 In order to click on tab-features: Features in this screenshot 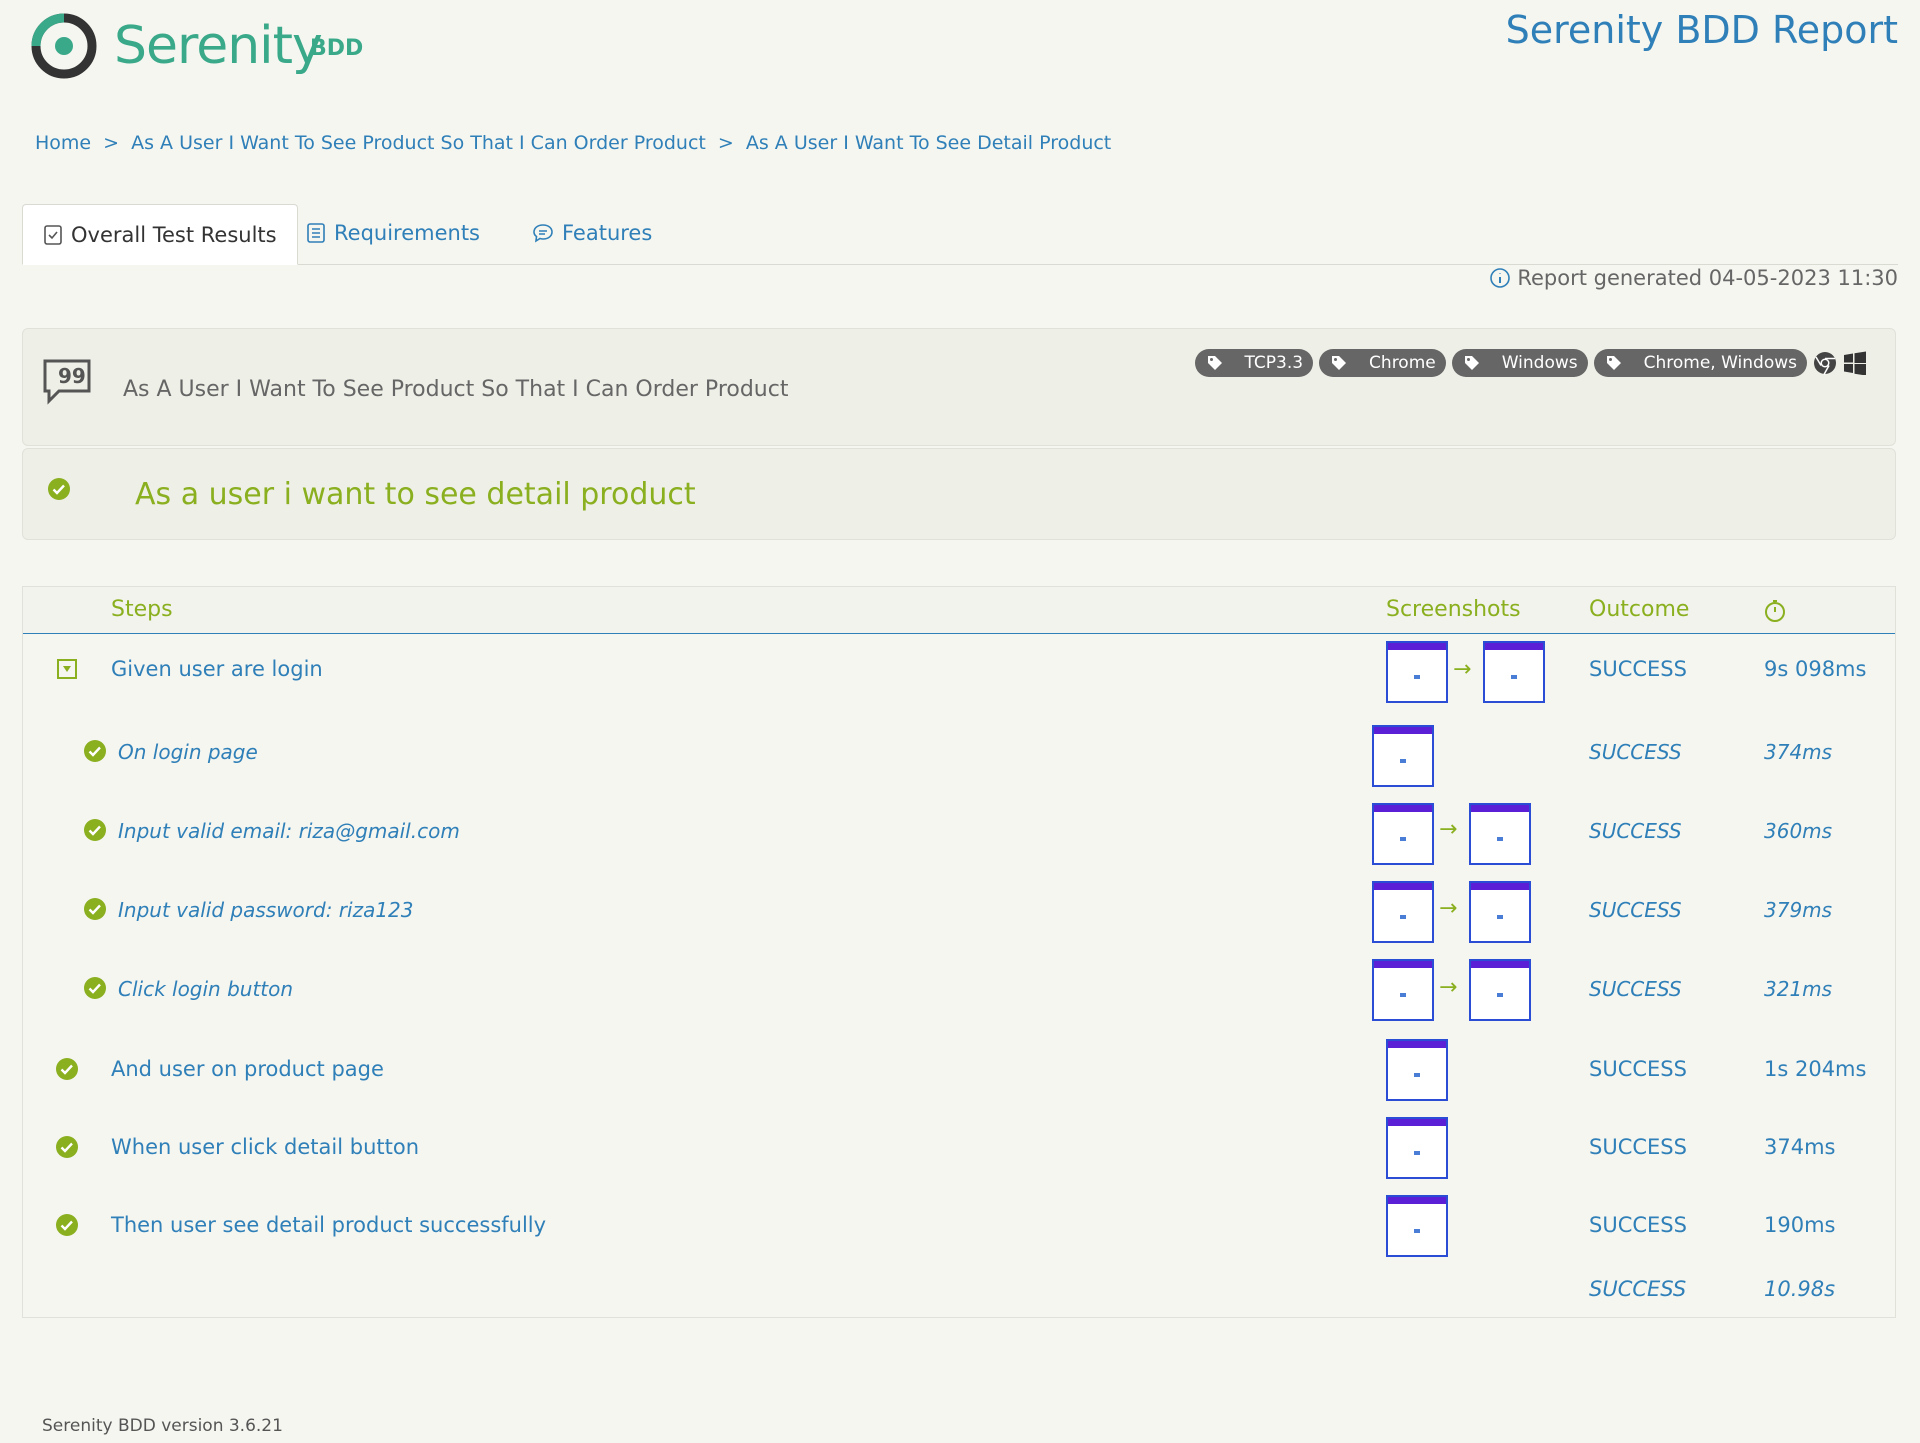, I will do `click(592, 233)`.